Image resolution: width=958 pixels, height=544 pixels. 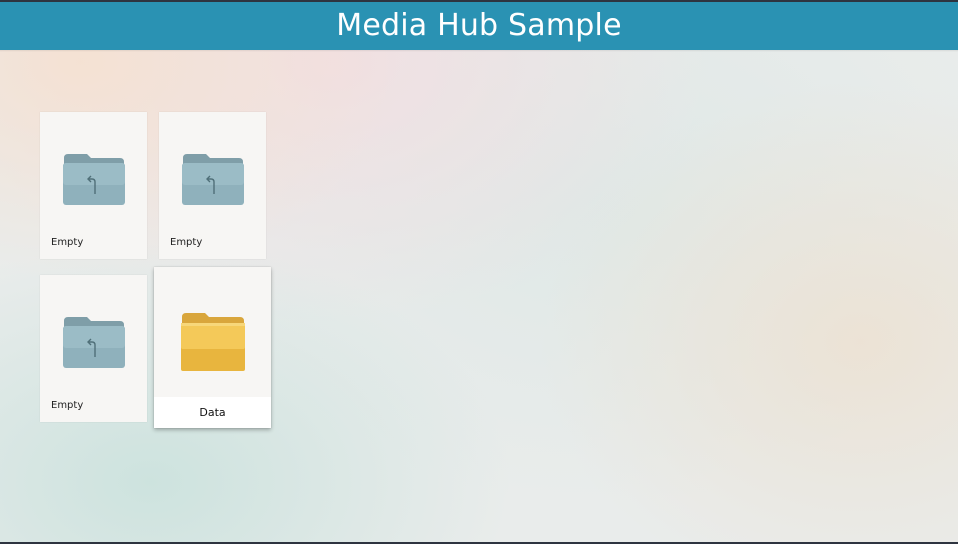 I want to click on title-bar: Media Hub Sample, so click(x=479, y=27).